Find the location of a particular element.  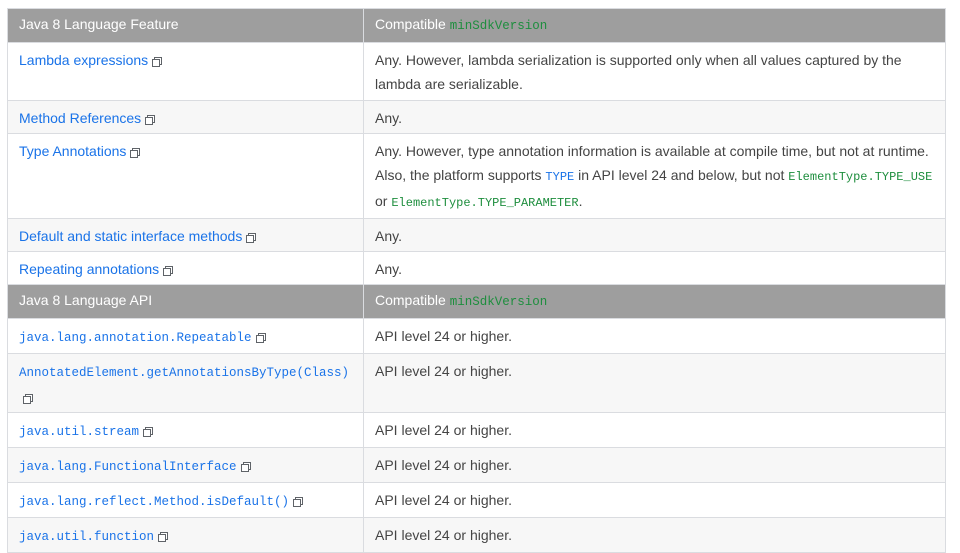

util-stream-api-link: java.util.stream is located at coordinates (79, 432).